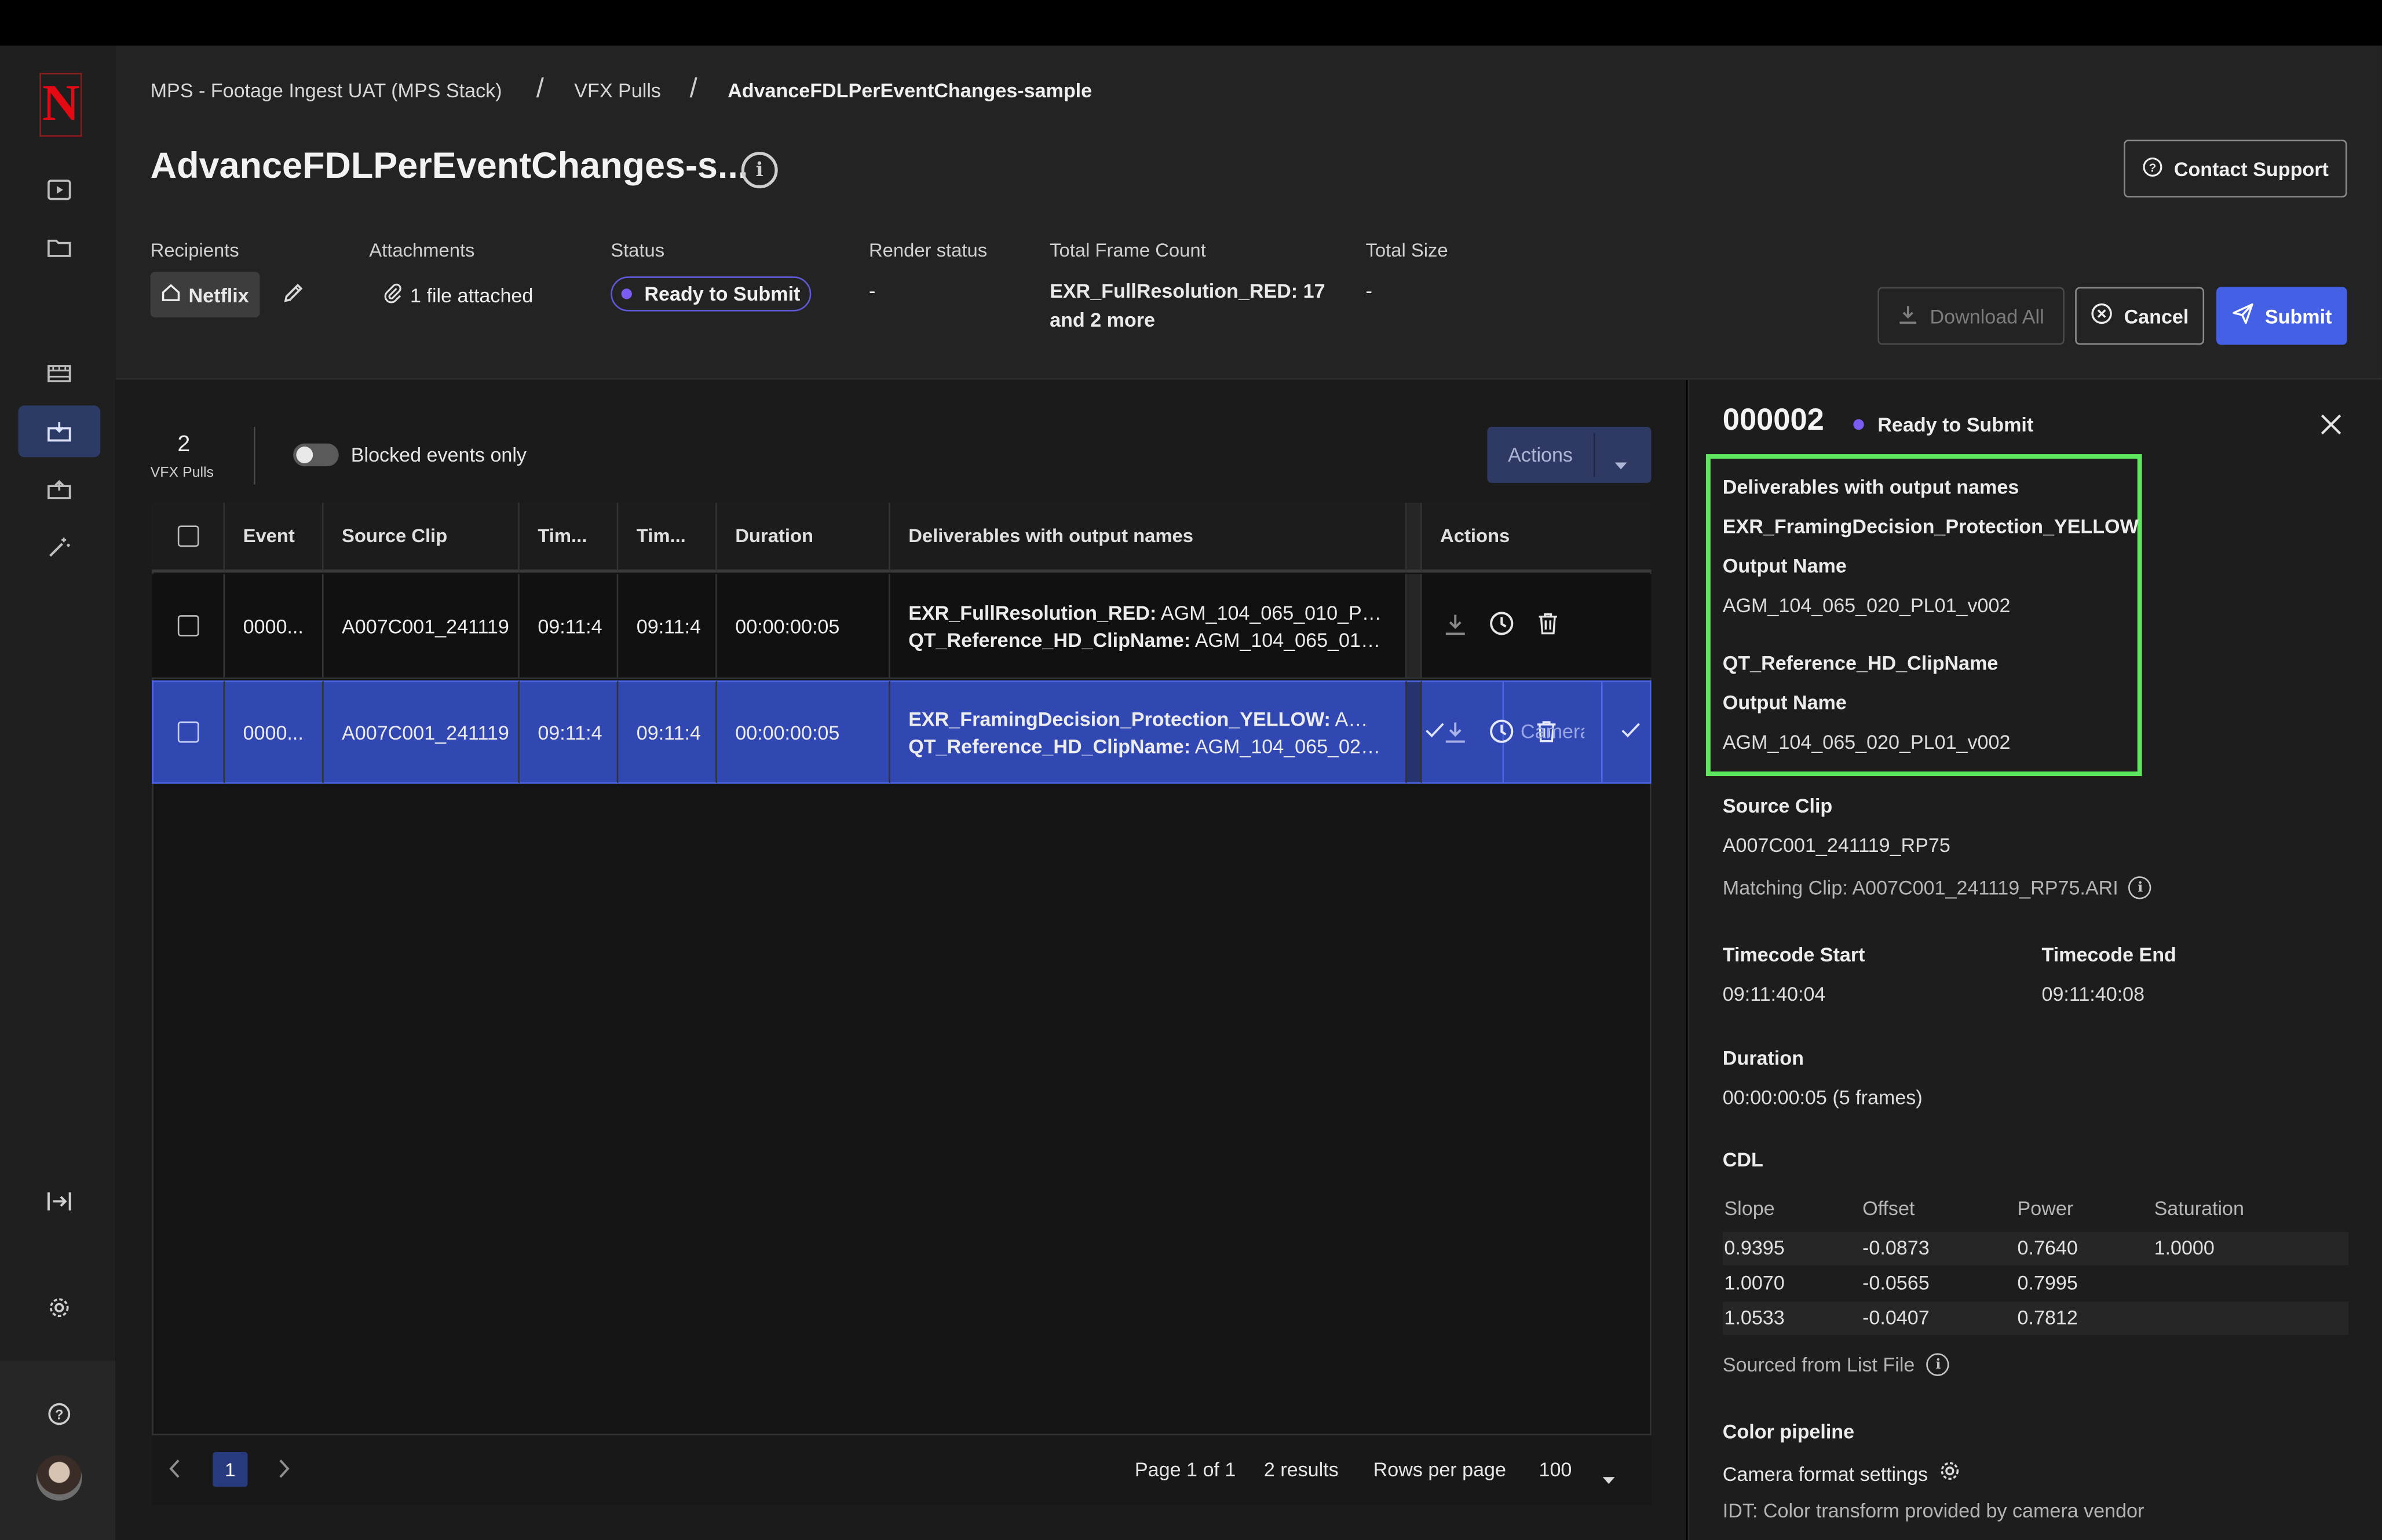 This screenshot has height=1540, width=2382. Describe the element at coordinates (1439, 1469) in the screenshot. I see `rows-per-page-label: Rows per page` at that location.